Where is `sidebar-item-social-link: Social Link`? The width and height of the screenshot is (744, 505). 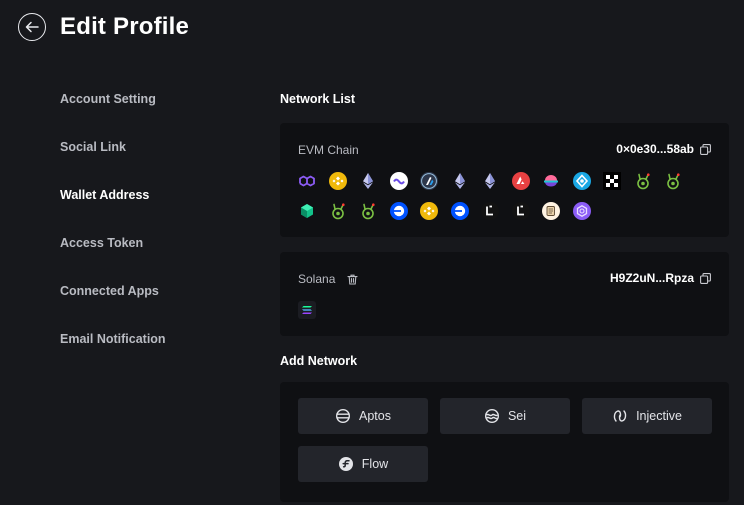 sidebar-item-social-link: Social Link is located at coordinates (150, 164).